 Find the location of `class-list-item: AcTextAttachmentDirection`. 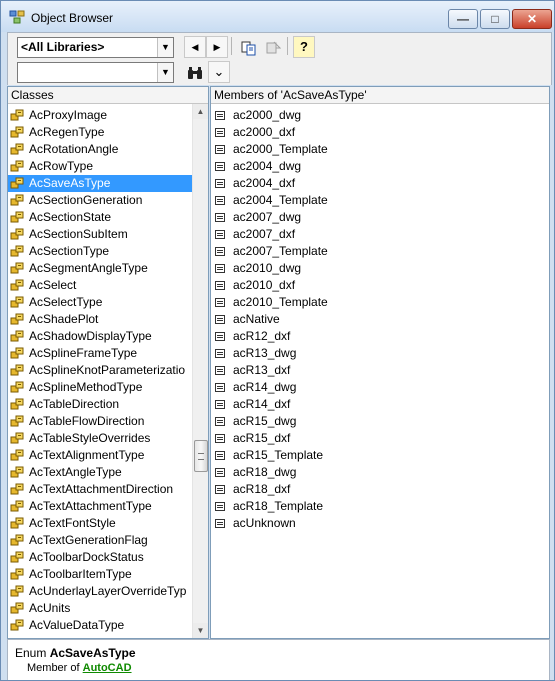

class-list-item: AcTextAttachmentDirection is located at coordinates (108, 489).